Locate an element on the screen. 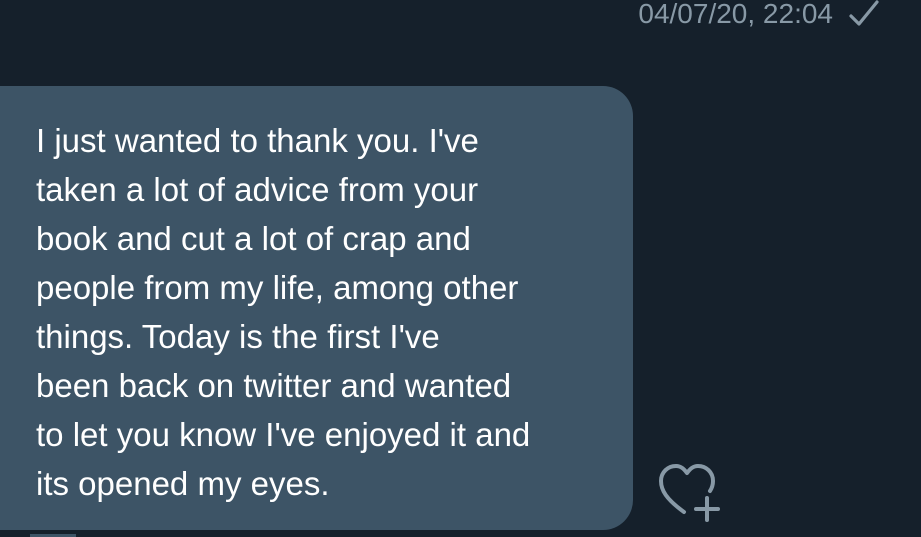  add-reaction-button is located at coordinates (691, 492).